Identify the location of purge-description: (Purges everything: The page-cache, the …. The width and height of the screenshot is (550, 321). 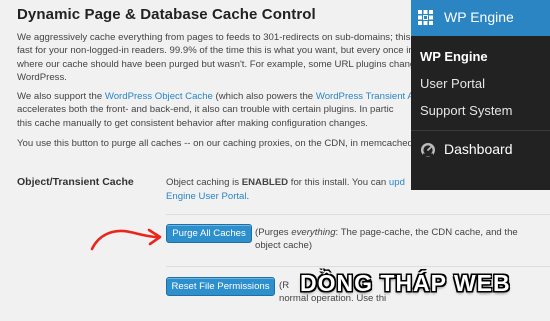
(386, 239).